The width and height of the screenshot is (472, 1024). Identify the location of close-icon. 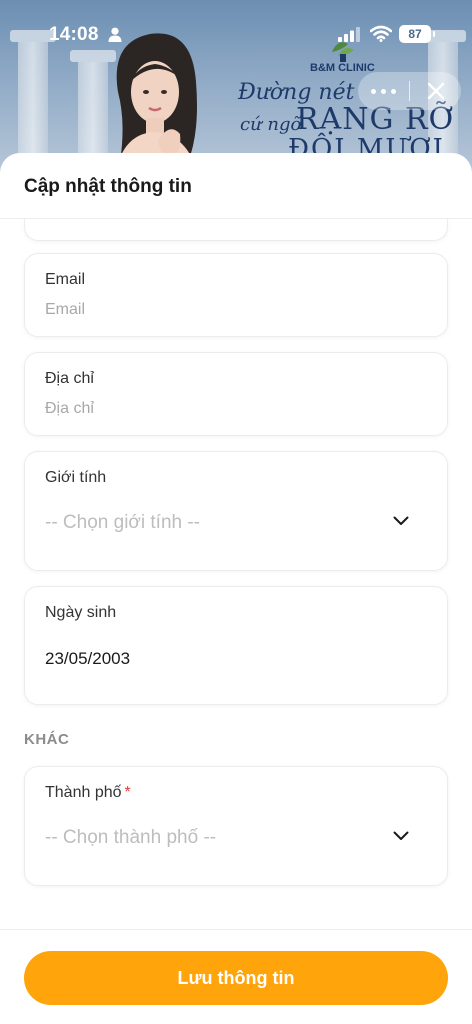
(436, 91).